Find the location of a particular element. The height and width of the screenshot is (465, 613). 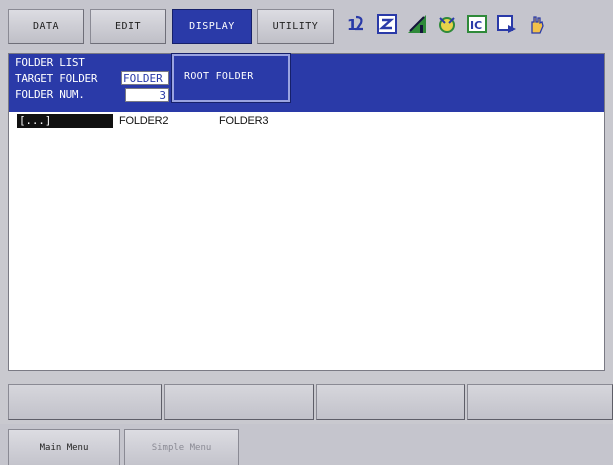

hand-icon is located at coordinates (537, 24).